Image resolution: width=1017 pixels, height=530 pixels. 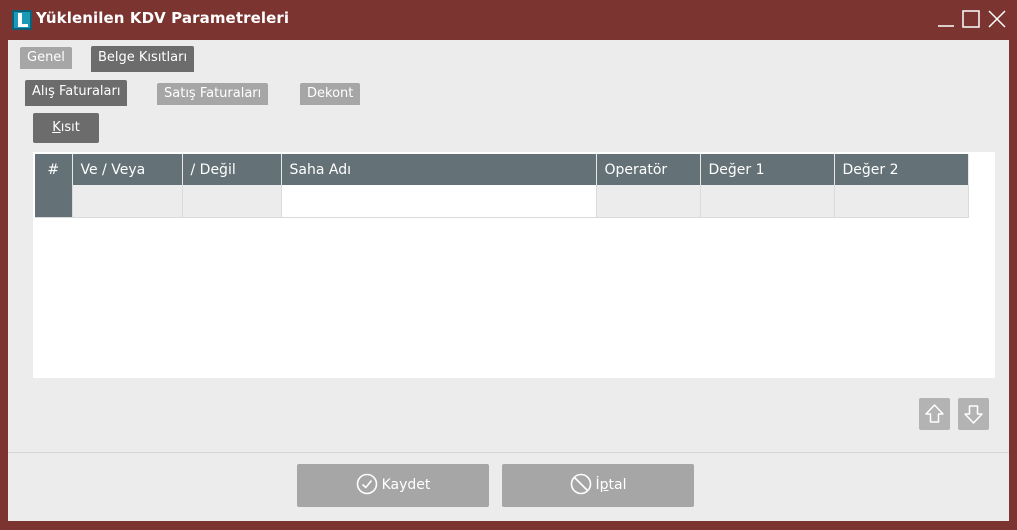 I want to click on save-label: Kaydet, so click(x=406, y=485).